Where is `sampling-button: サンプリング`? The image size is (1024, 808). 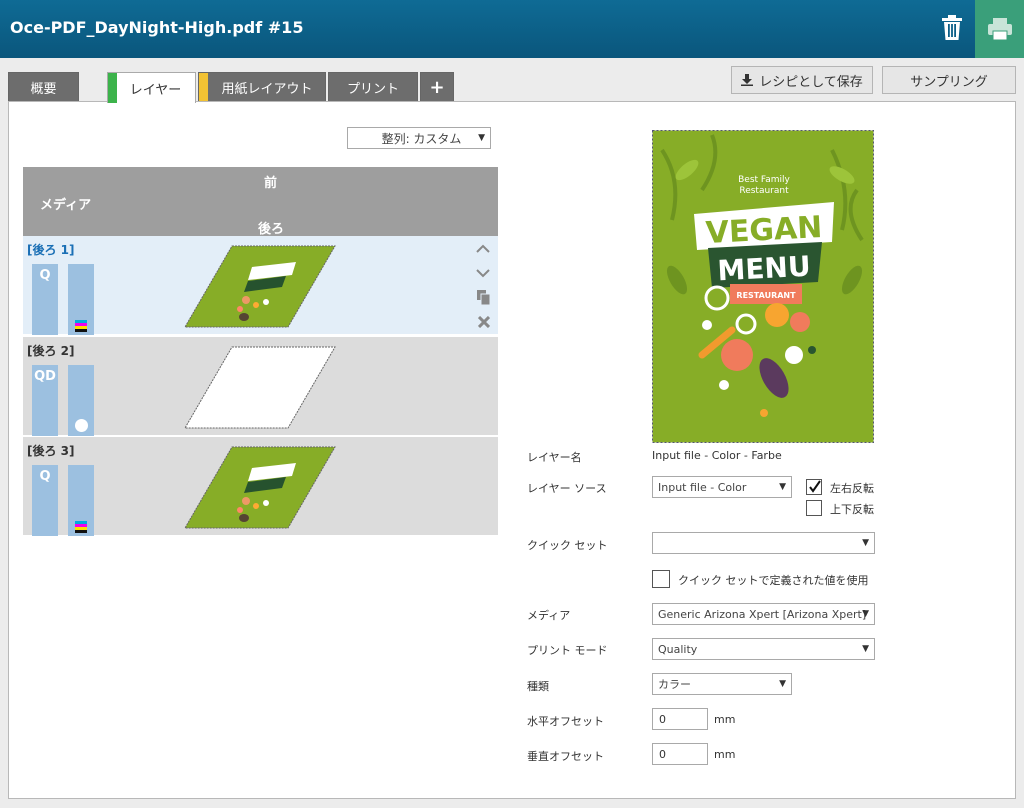
sampling-button: サンプリング is located at coordinates (949, 80).